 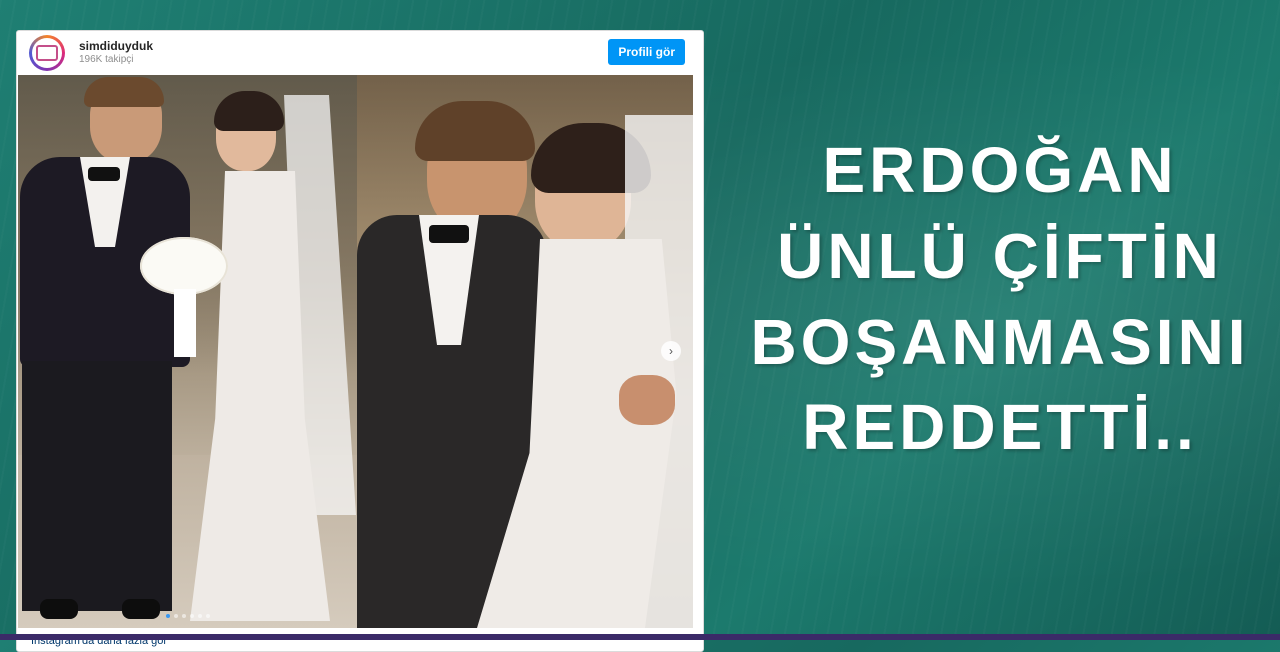 I want to click on profile-avatar, so click(x=47, y=53).